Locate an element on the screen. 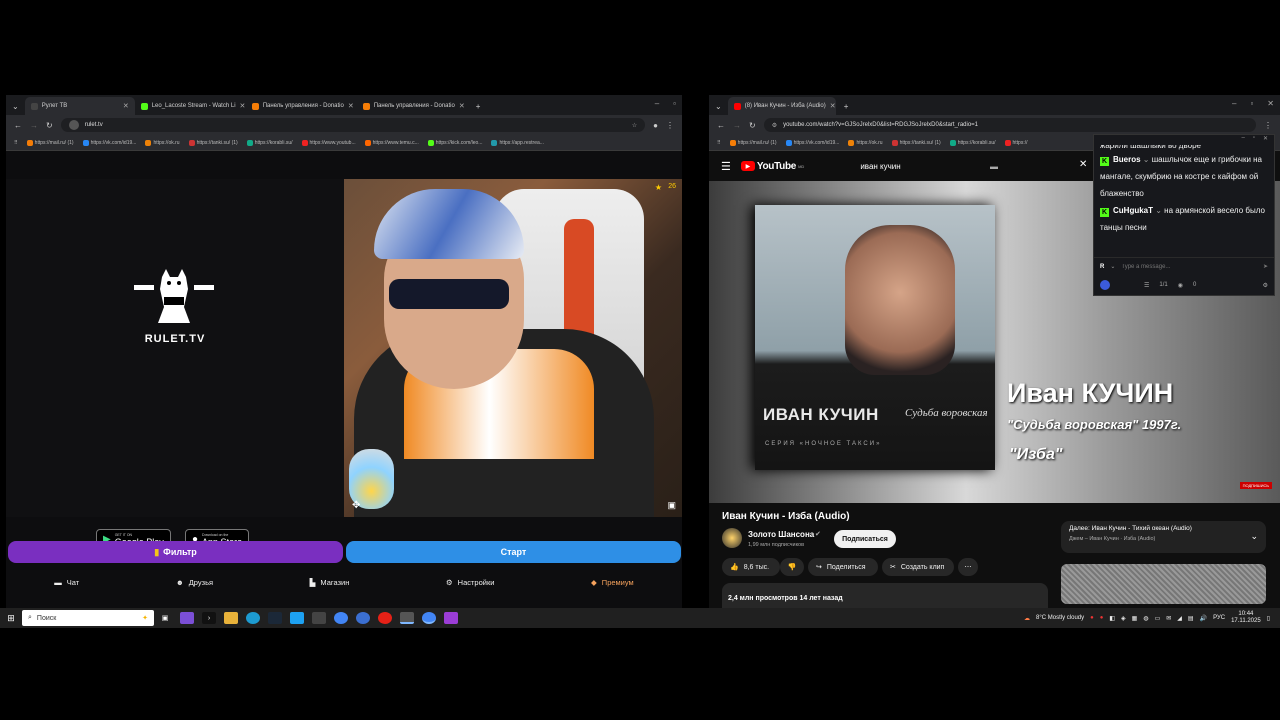 The width and height of the screenshot is (1280, 720). site-info-icon: ⚙ is located at coordinates (774, 125).